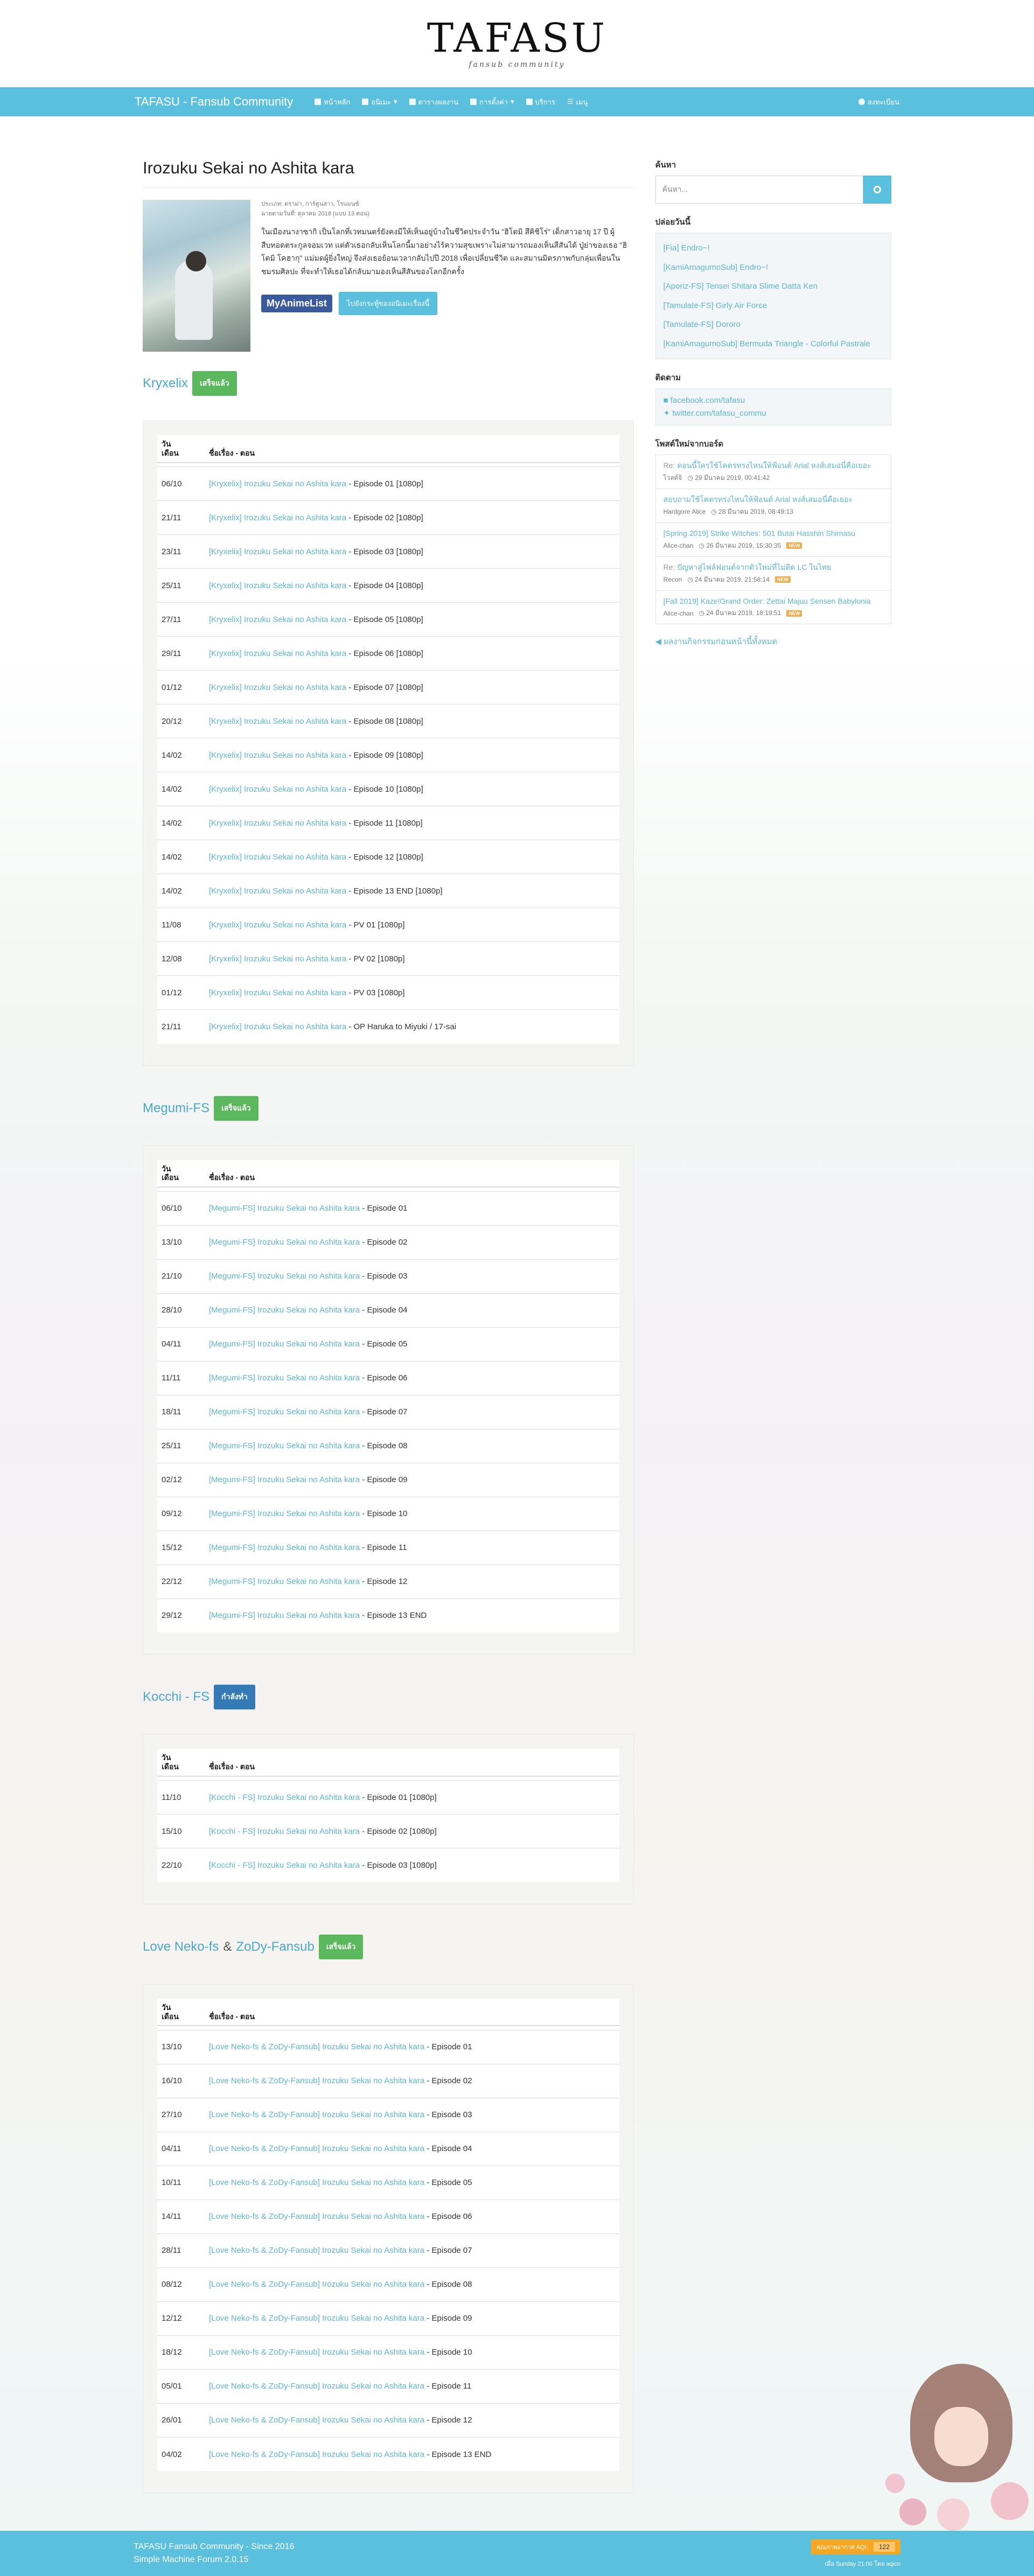  Describe the element at coordinates (181, 1946) in the screenshot. I see `group-name-link: Love Neko-fs` at that location.